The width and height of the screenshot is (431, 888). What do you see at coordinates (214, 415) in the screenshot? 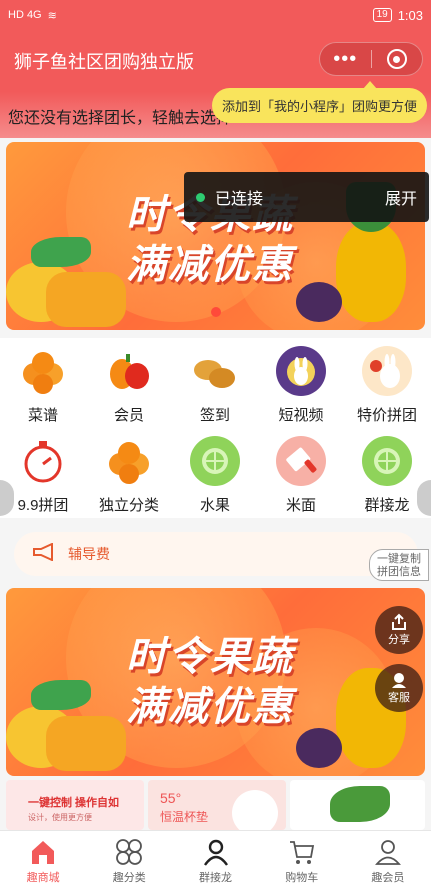
I see `grid-label: 签到` at bounding box center [214, 415].